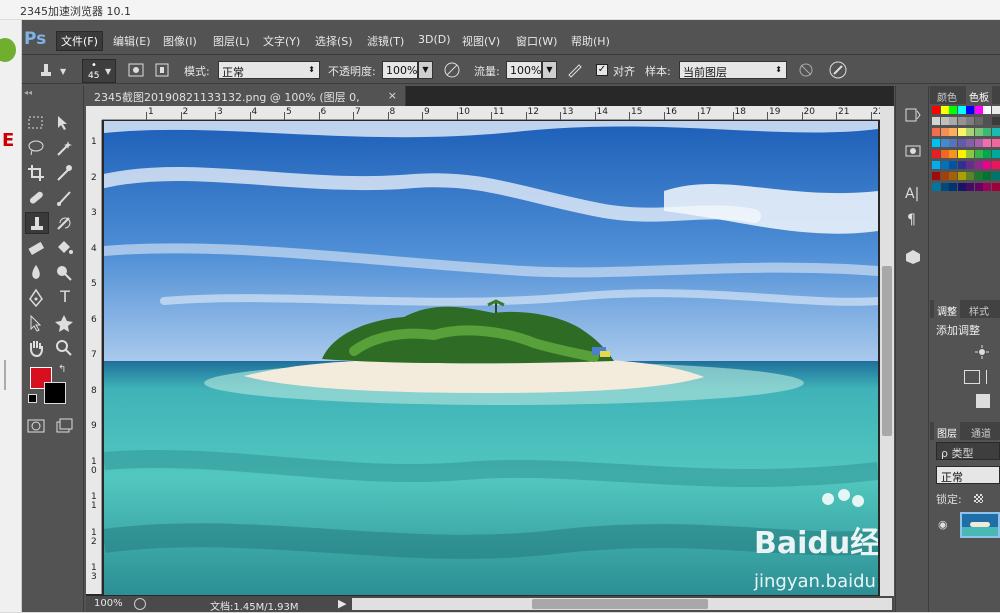 This screenshot has width=1000, height=613. Describe the element at coordinates (162, 70) in the screenshot. I see `clone-source-icon` at that location.